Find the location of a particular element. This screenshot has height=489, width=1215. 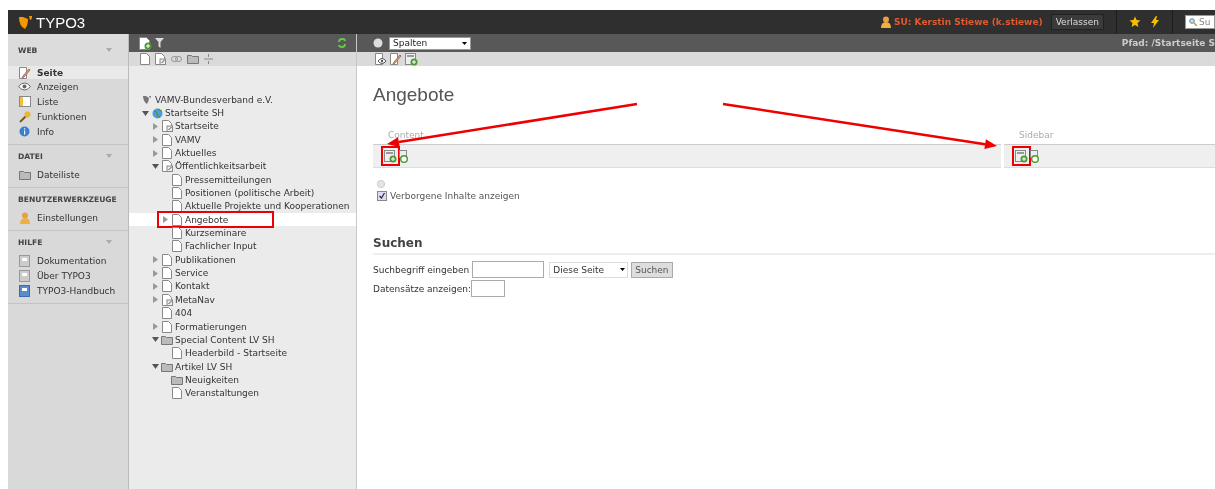

tree-item: Artikel LV SH is located at coordinates (204, 366).